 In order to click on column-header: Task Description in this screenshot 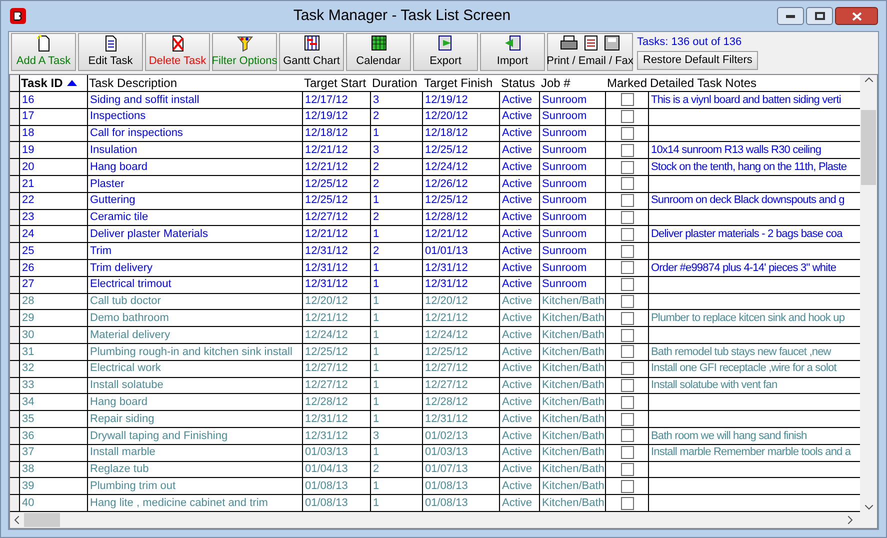, I will do `click(195, 83)`.